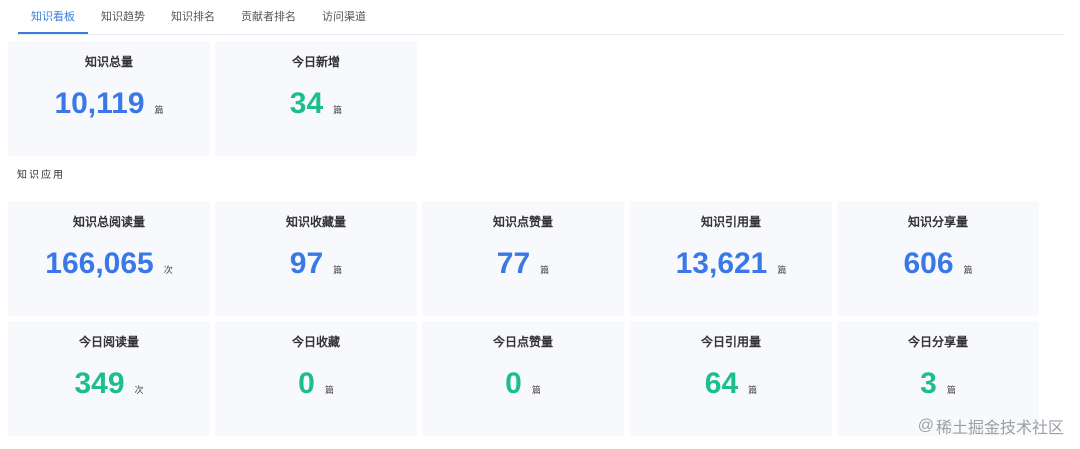 The image size is (1080, 449). Describe the element at coordinates (306, 103) in the screenshot. I see `stat-card-value: 34` at that location.